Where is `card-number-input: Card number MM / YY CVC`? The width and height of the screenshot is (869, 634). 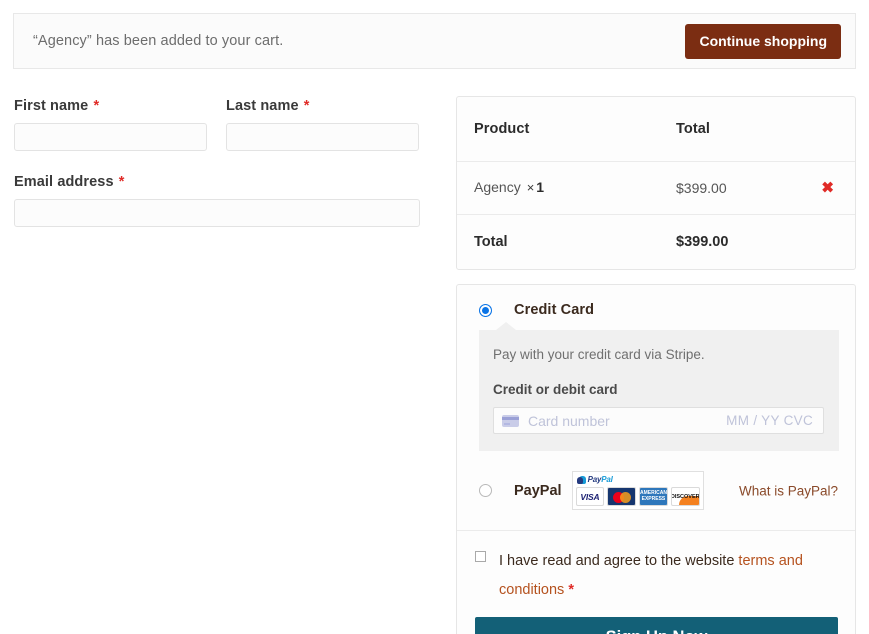 card-number-input: Card number MM / YY CVC is located at coordinates (658, 420).